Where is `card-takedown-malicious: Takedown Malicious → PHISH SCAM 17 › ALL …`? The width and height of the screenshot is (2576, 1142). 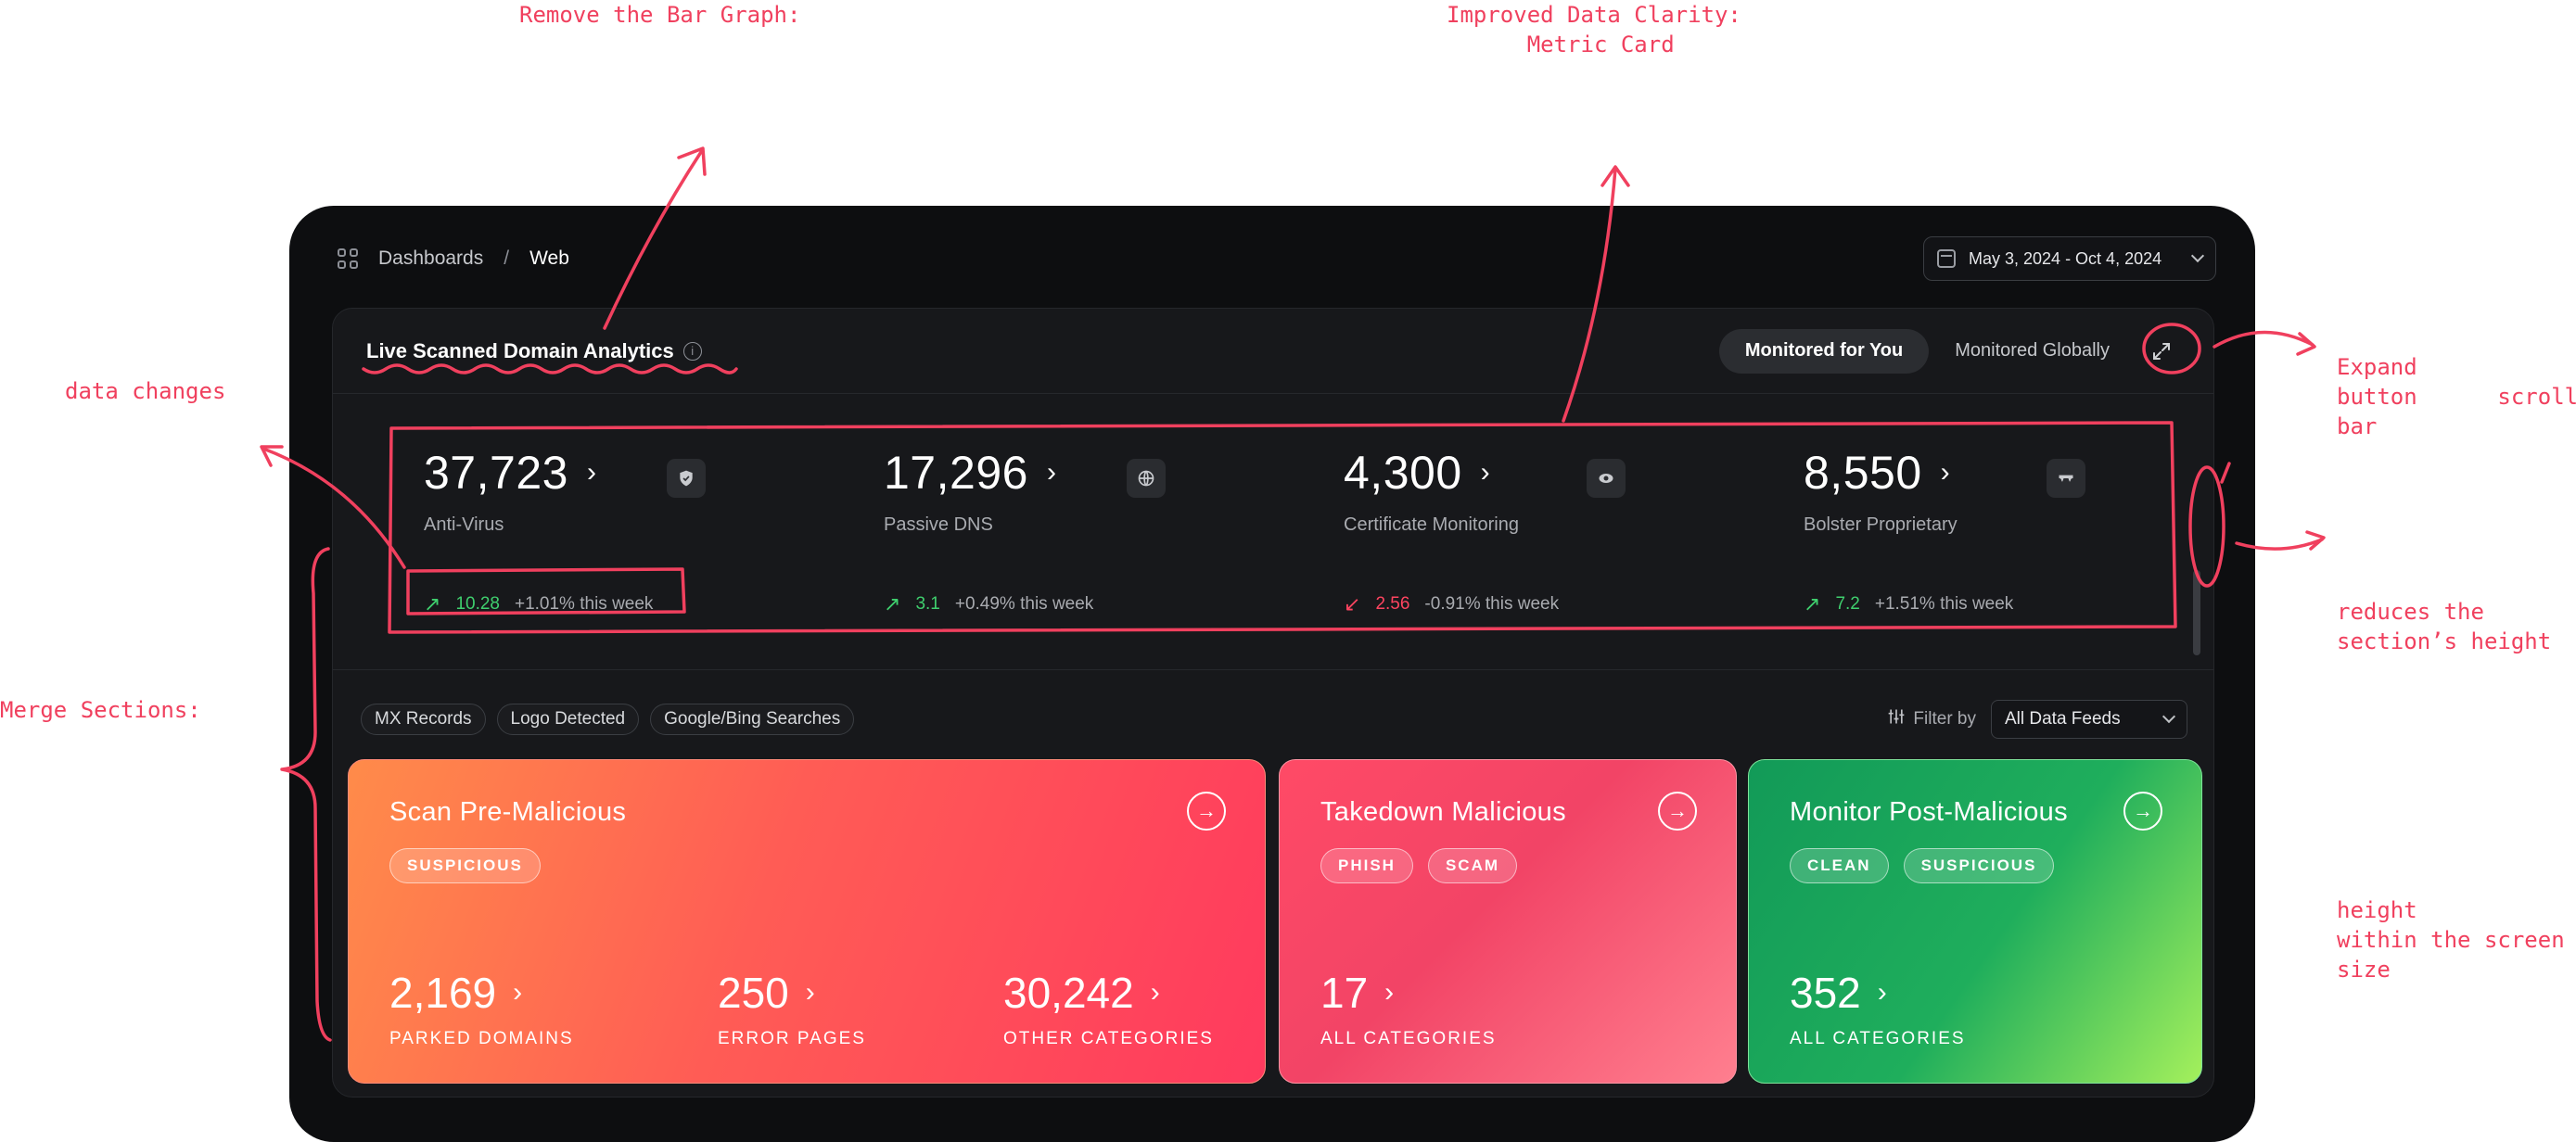
card-takedown-malicious: Takedown Malicious → PHISH SCAM 17 › ALL … is located at coordinates (1508, 922).